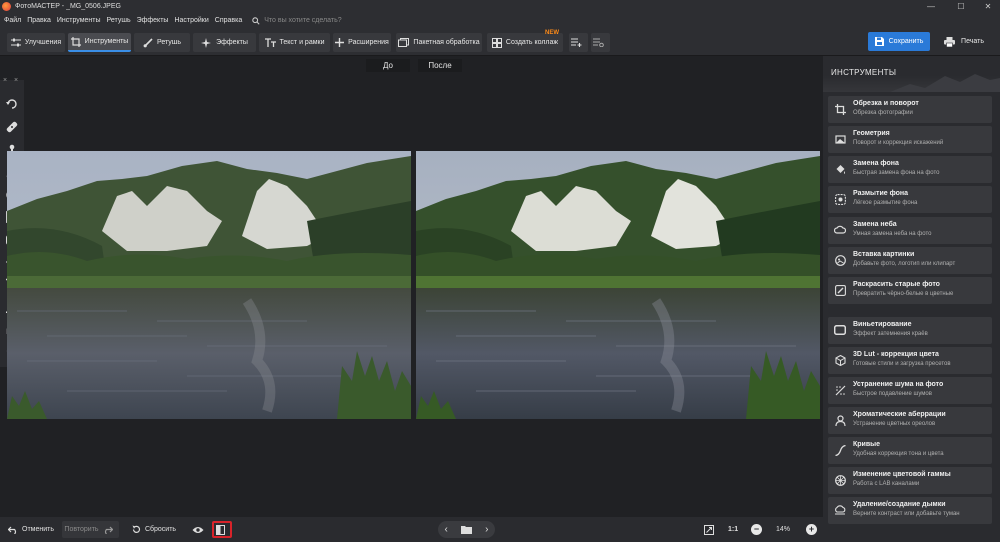  Describe the element at coordinates (600, 42) in the screenshot. I see `queue-settings-button` at that location.